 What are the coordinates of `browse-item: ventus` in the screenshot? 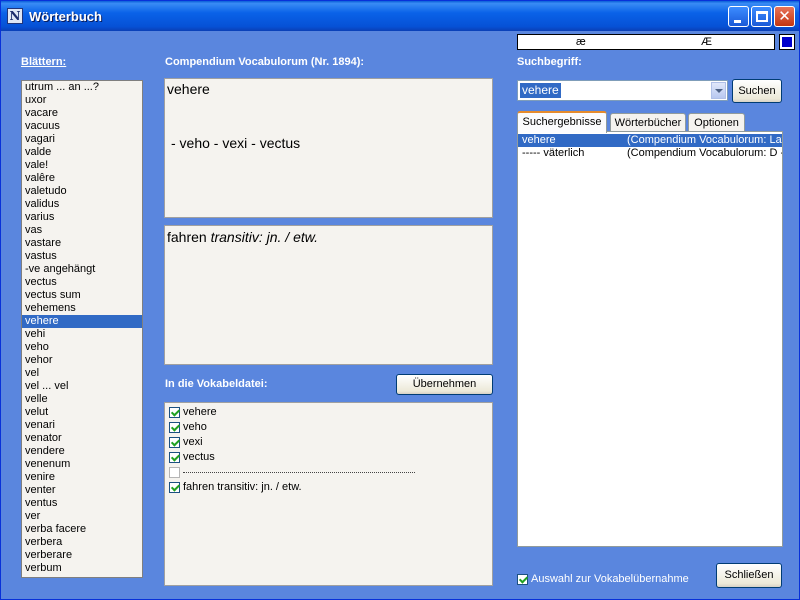 It's located at (82, 503).